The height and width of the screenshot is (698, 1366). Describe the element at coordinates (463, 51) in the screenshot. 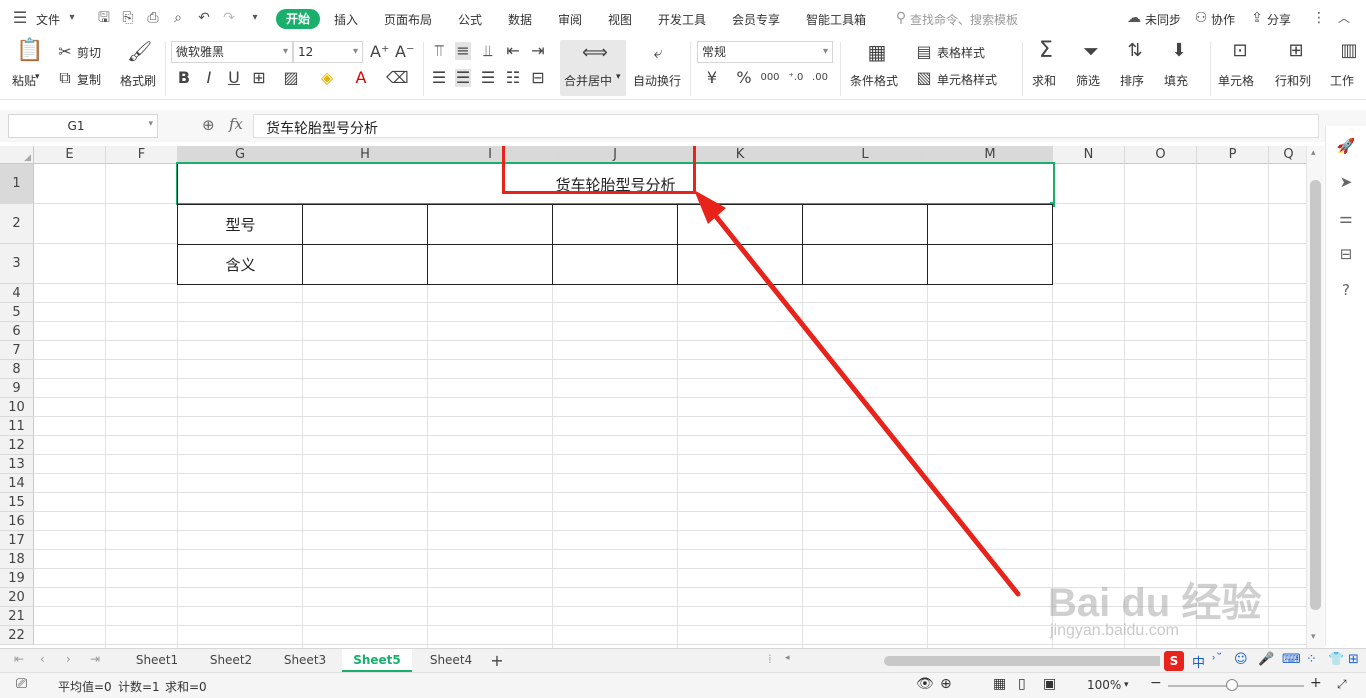

I see `align-middle-icon: ≡` at that location.